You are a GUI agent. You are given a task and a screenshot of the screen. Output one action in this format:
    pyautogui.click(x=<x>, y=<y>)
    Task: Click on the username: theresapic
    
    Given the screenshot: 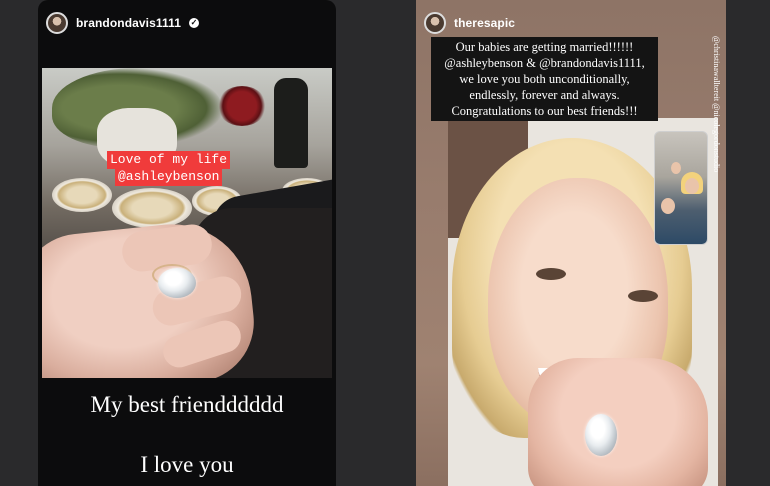 What is the action you would take?
    pyautogui.click(x=484, y=23)
    